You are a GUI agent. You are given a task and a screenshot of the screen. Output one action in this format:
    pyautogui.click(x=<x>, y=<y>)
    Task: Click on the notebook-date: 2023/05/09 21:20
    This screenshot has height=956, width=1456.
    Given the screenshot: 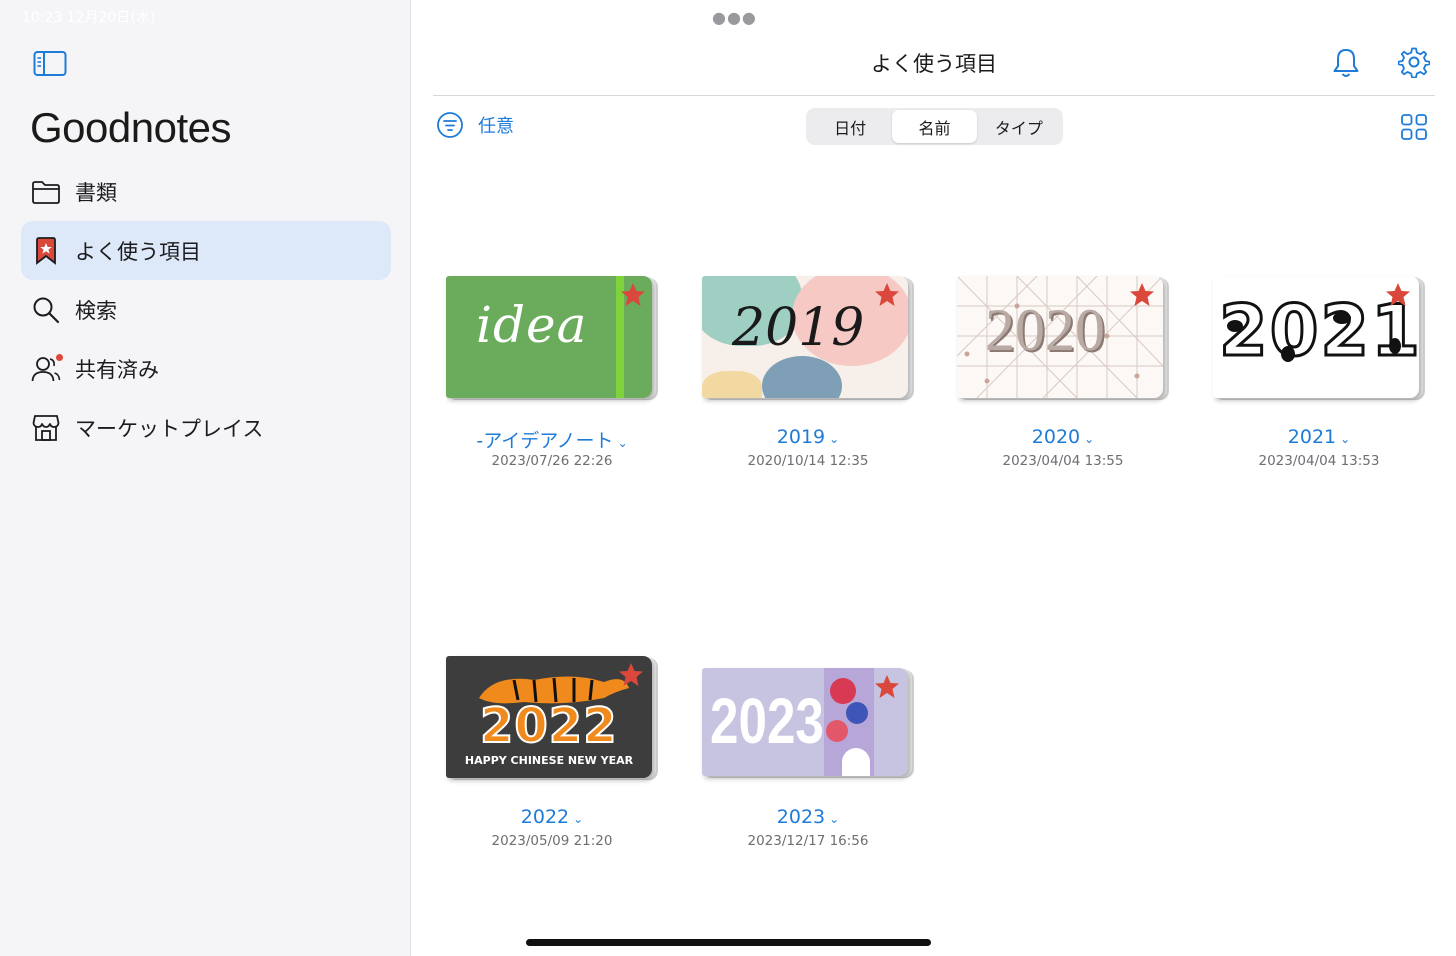 What is the action you would take?
    pyautogui.click(x=552, y=841)
    